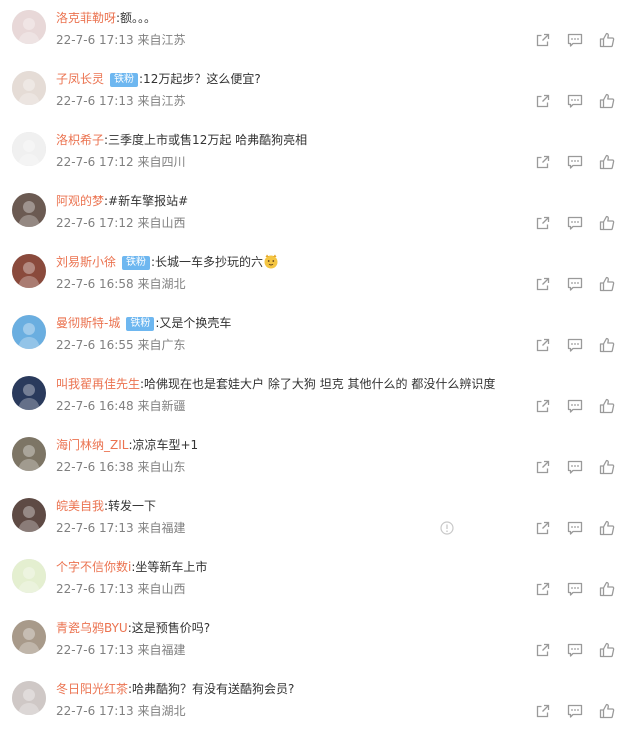 The height and width of the screenshot is (732, 625). What do you see at coordinates (95, 406) in the screenshot?
I see `comment-time: 22-7-6 16:48` at bounding box center [95, 406].